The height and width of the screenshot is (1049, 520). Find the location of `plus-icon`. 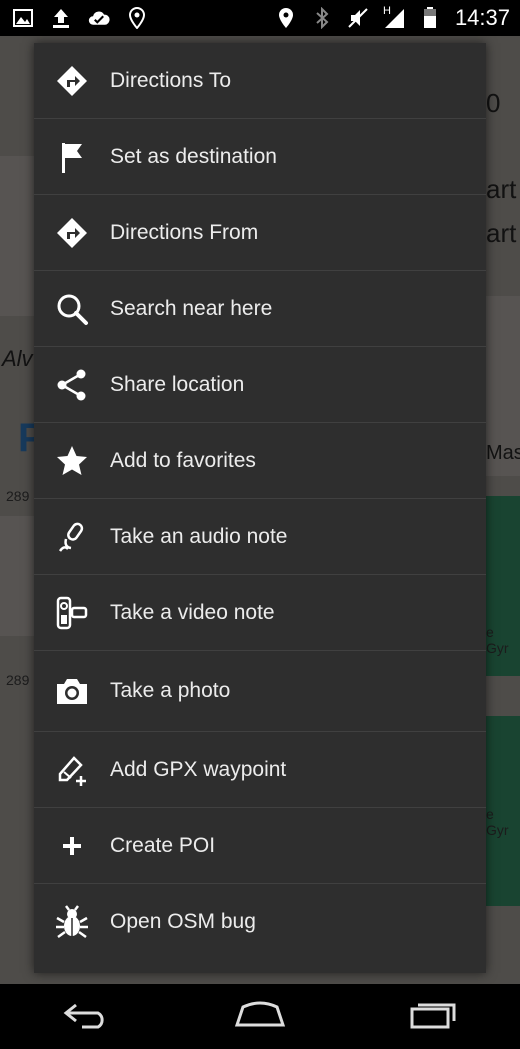

plus-icon is located at coordinates (72, 846).